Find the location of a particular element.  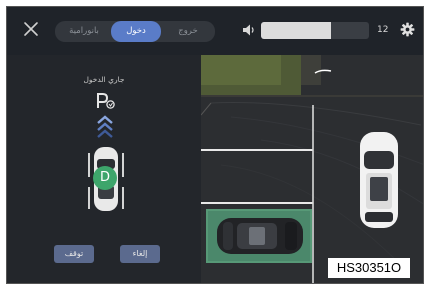

volume-slider is located at coordinates (315, 30).